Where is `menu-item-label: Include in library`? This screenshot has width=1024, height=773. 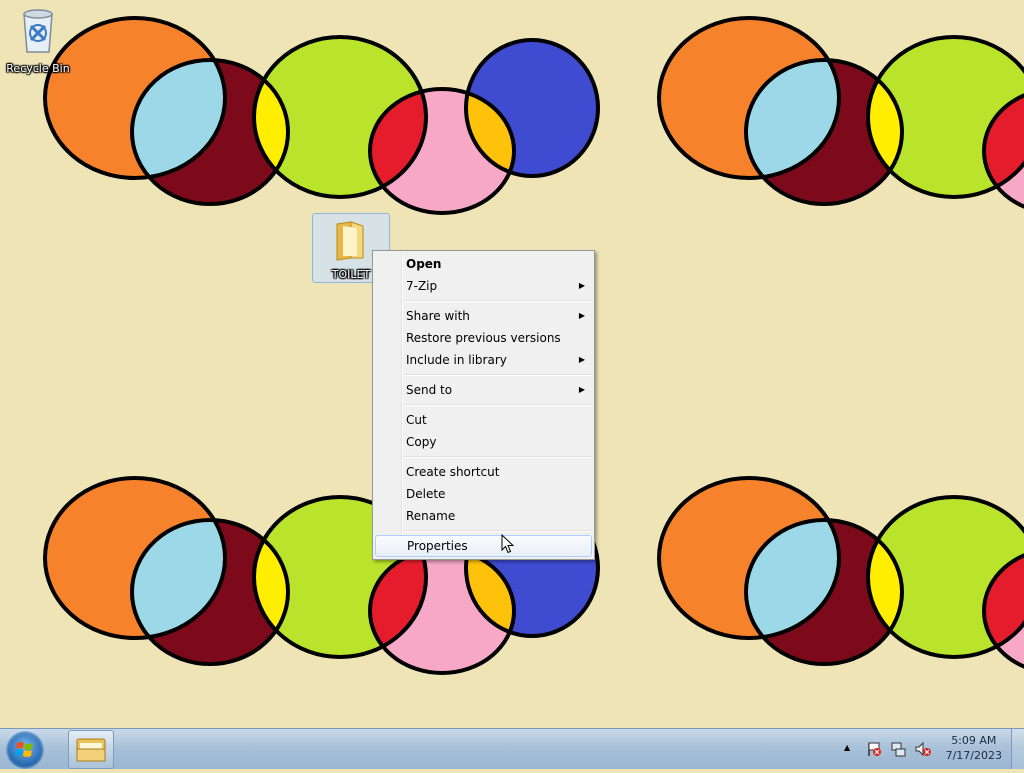 menu-item-label: Include in library is located at coordinates (456, 360).